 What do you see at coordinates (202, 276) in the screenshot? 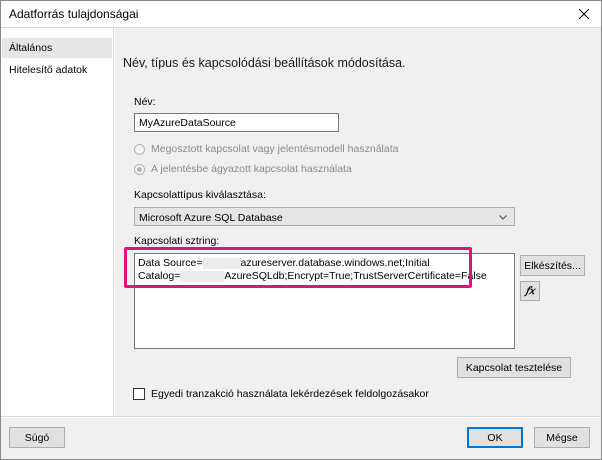
I see `redacted-catalog` at bounding box center [202, 276].